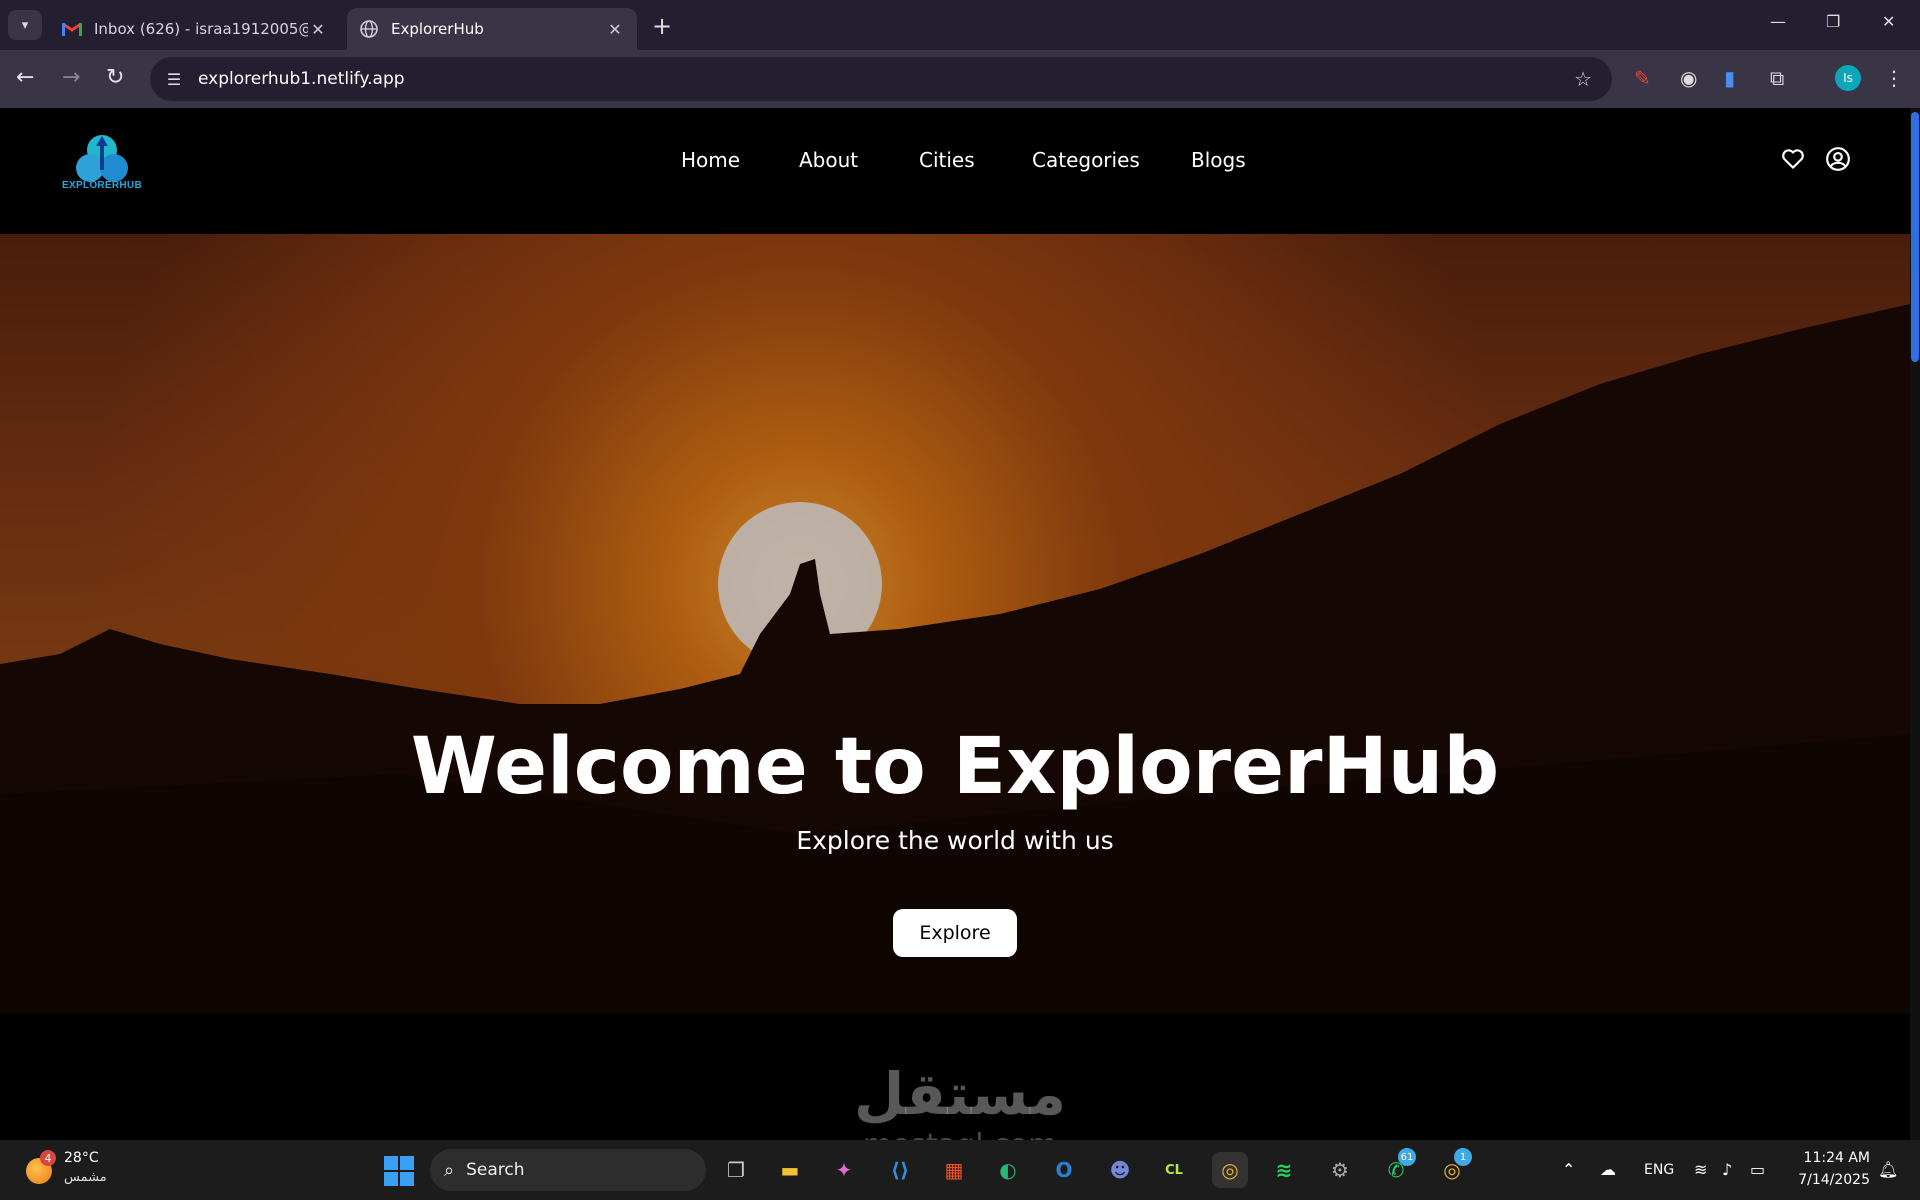  What do you see at coordinates (495, 1170) in the screenshot?
I see `search-label: Search` at bounding box center [495, 1170].